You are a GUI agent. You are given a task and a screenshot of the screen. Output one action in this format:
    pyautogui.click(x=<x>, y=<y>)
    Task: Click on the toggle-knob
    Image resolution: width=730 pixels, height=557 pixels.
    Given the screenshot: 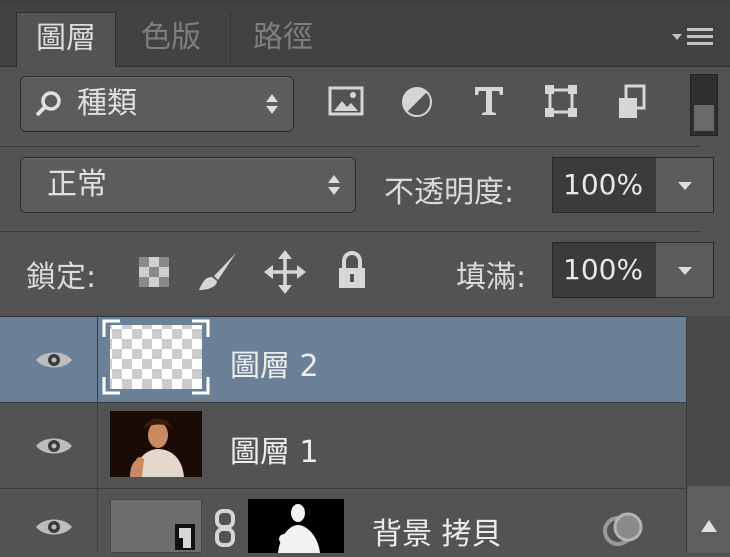 What is the action you would take?
    pyautogui.click(x=704, y=118)
    